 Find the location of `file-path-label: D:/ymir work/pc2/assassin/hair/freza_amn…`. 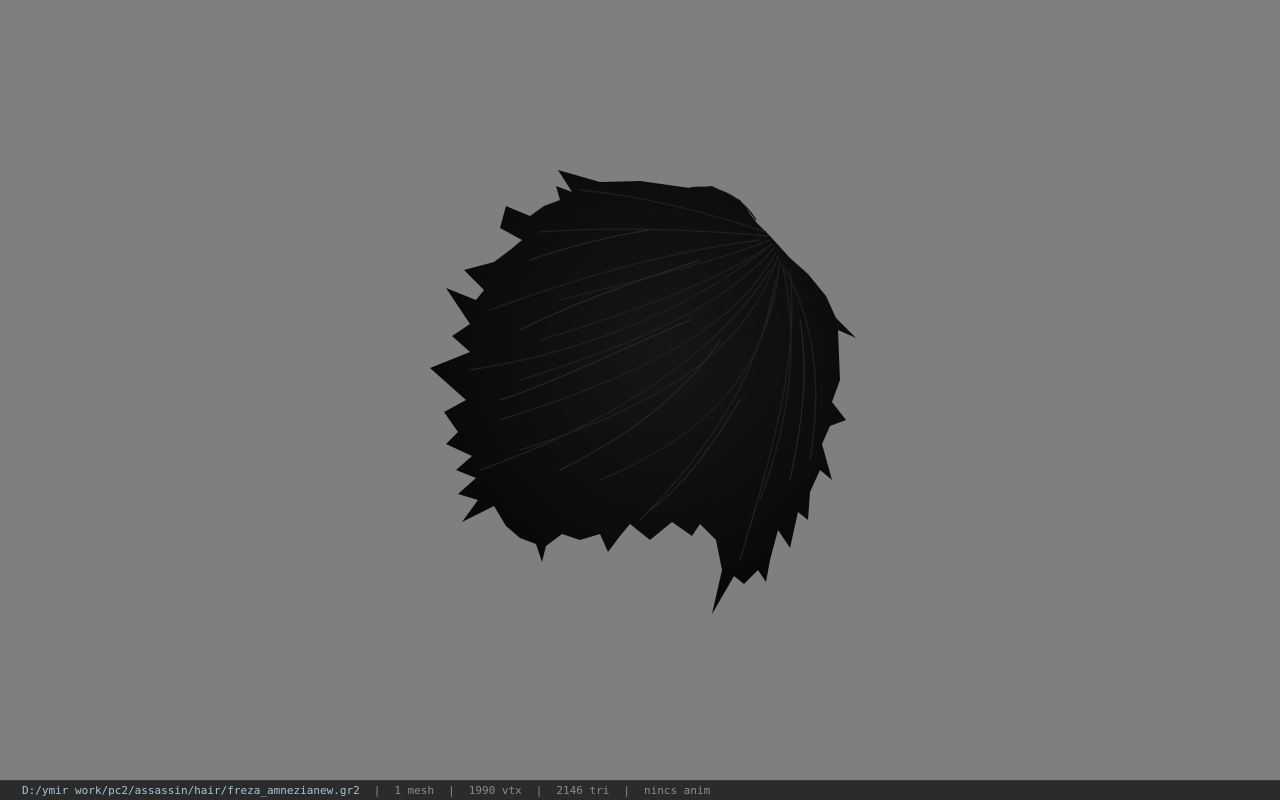

file-path-label: D:/ymir work/pc2/assassin/hair/freza_amn… is located at coordinates (191, 790).